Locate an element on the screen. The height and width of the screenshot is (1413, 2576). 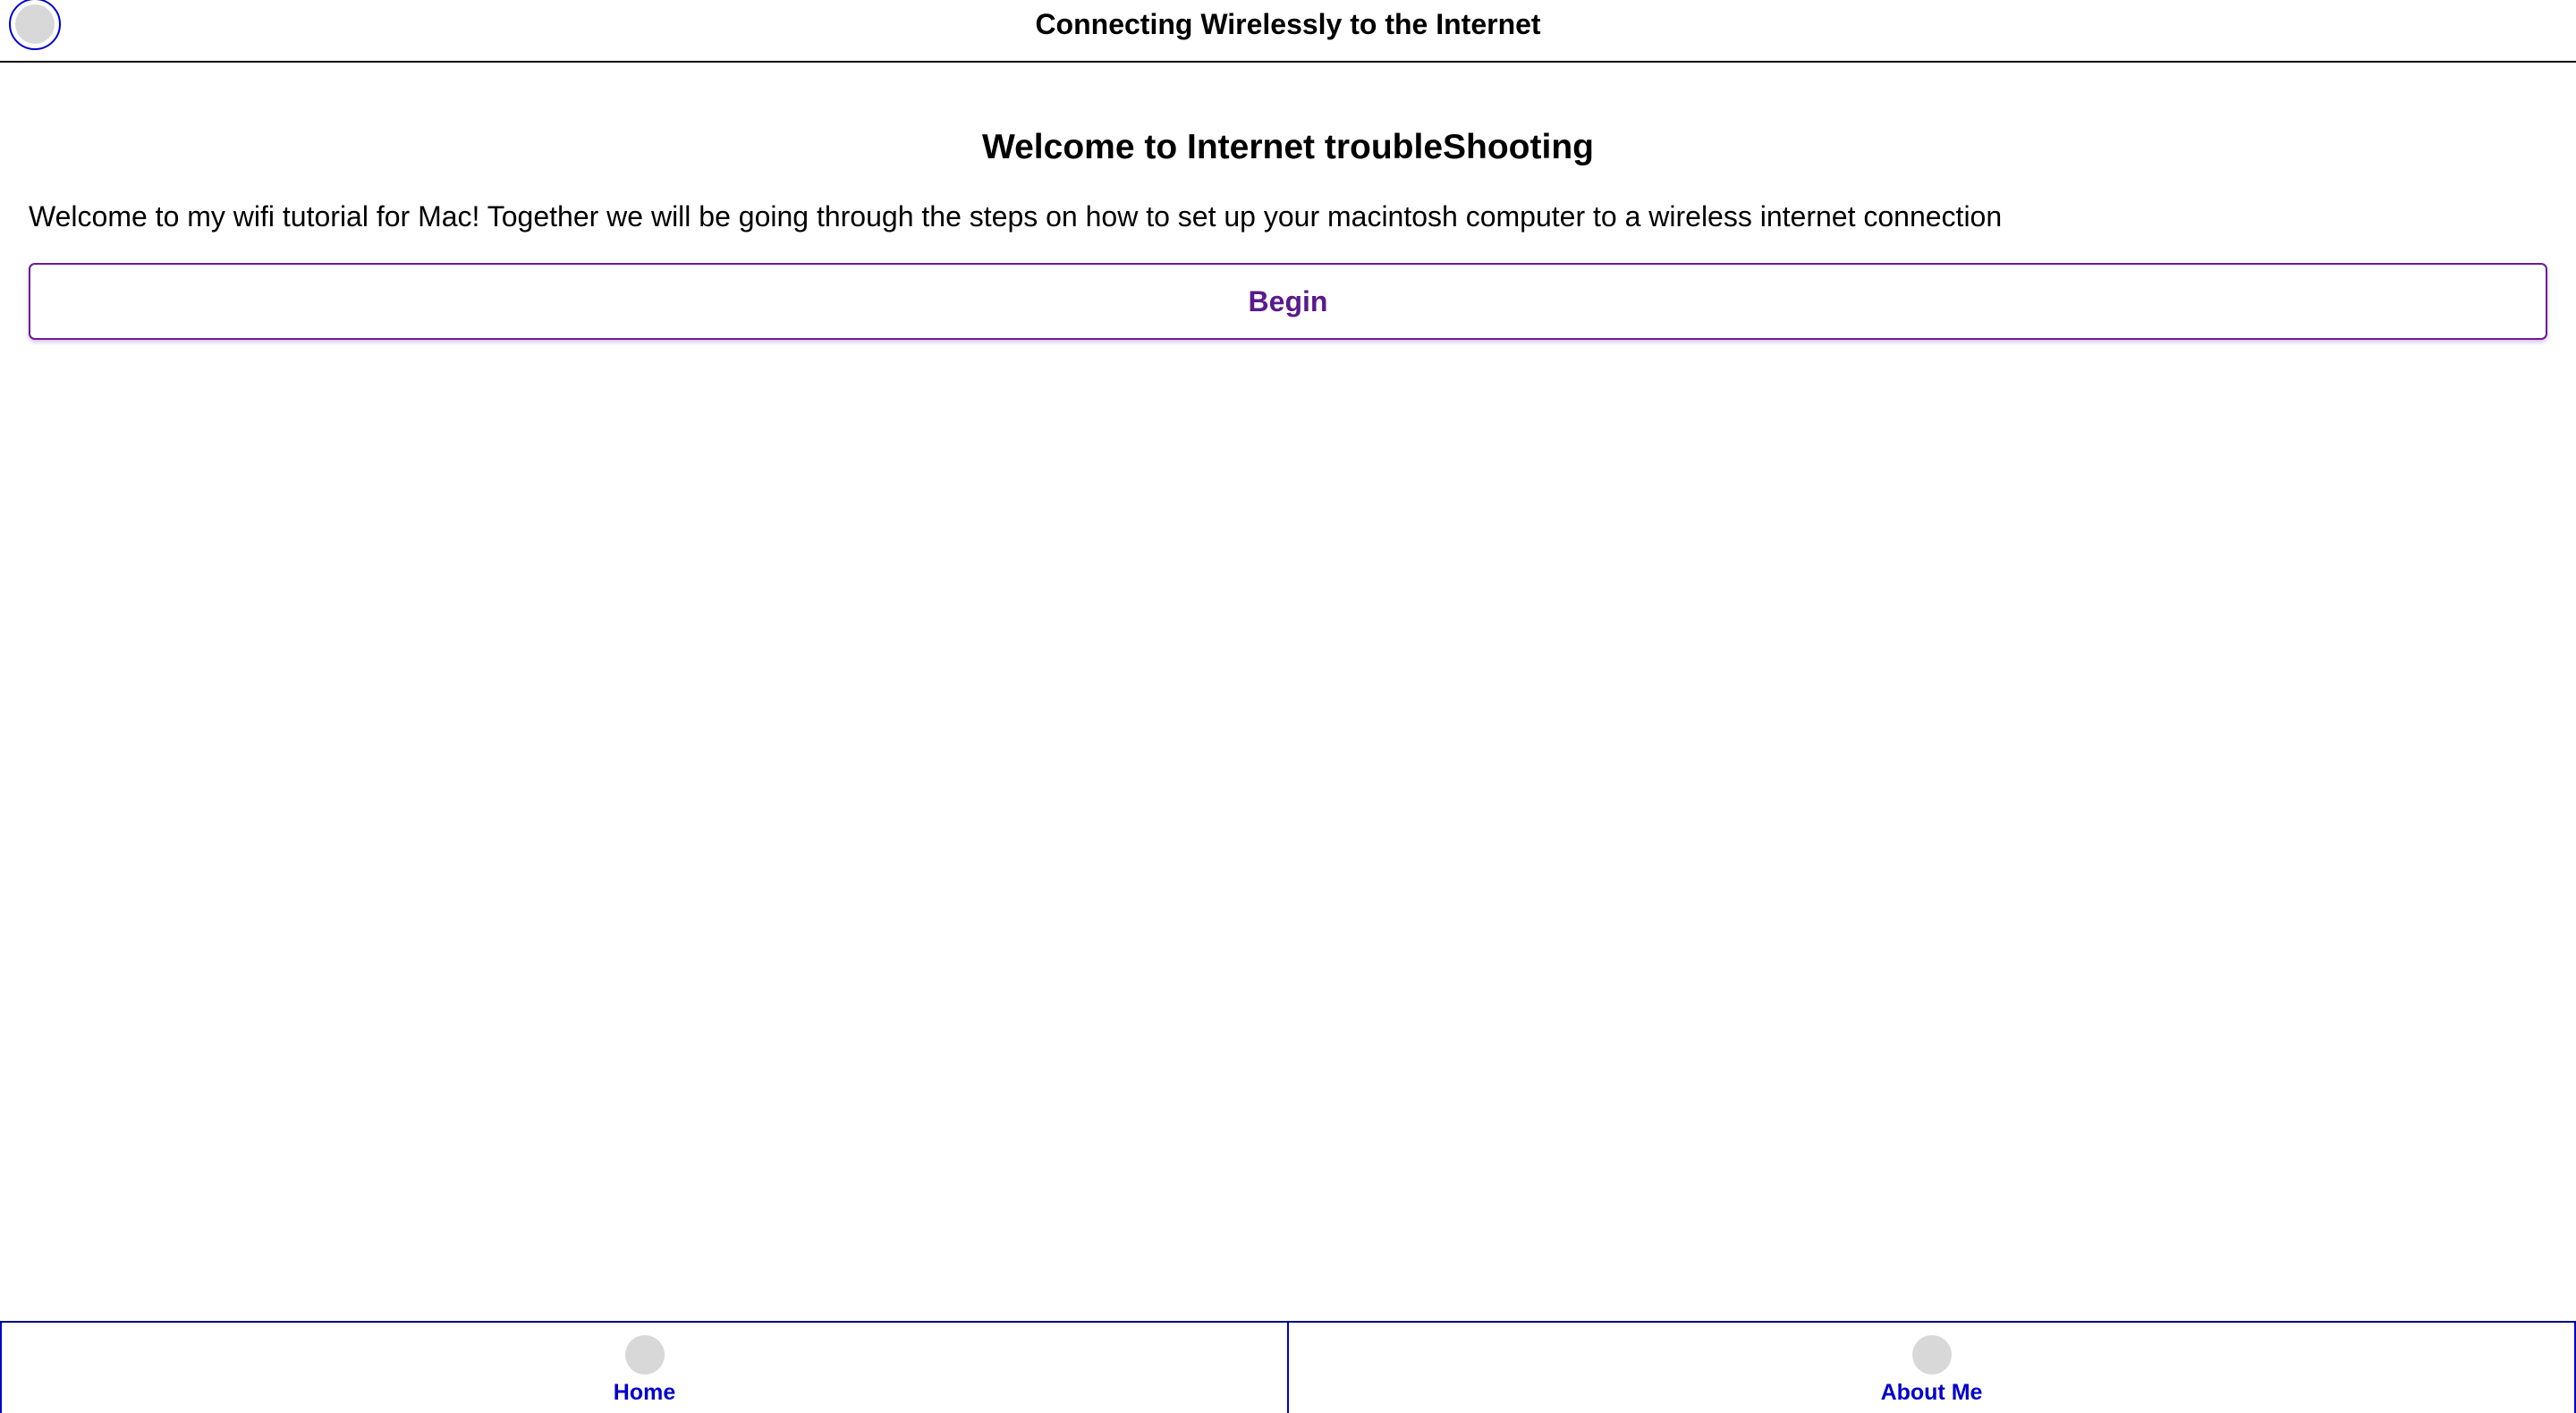
header-bar: Connecting Wirelessly to the Internet is located at coordinates (1288, 31).